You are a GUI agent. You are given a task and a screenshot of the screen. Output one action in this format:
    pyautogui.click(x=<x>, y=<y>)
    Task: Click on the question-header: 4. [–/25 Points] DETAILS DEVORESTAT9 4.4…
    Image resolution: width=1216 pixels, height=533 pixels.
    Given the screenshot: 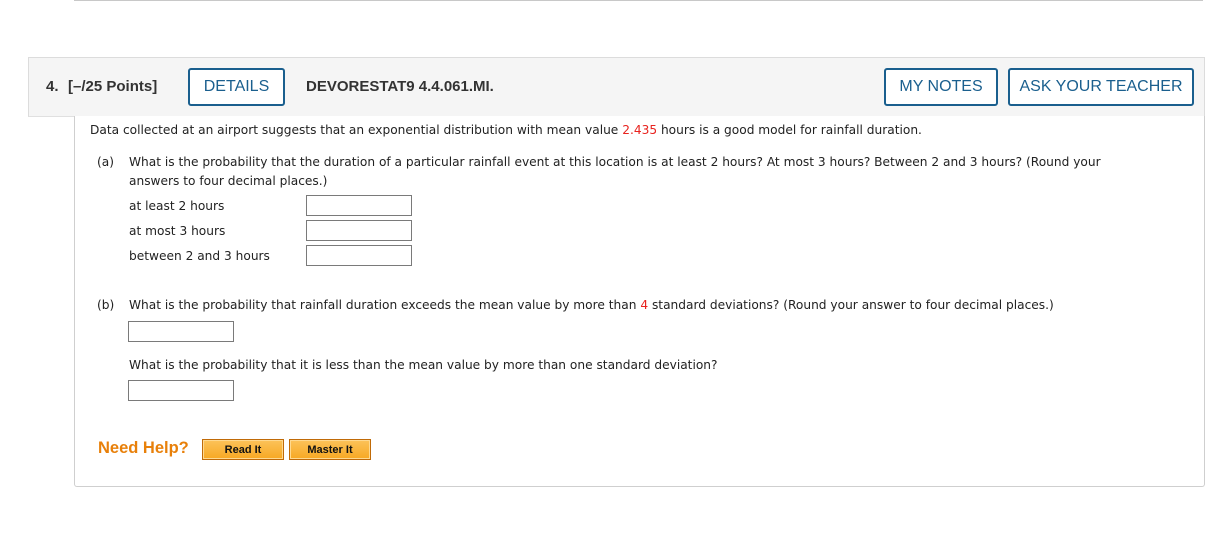 What is the action you would take?
    pyautogui.click(x=616, y=87)
    